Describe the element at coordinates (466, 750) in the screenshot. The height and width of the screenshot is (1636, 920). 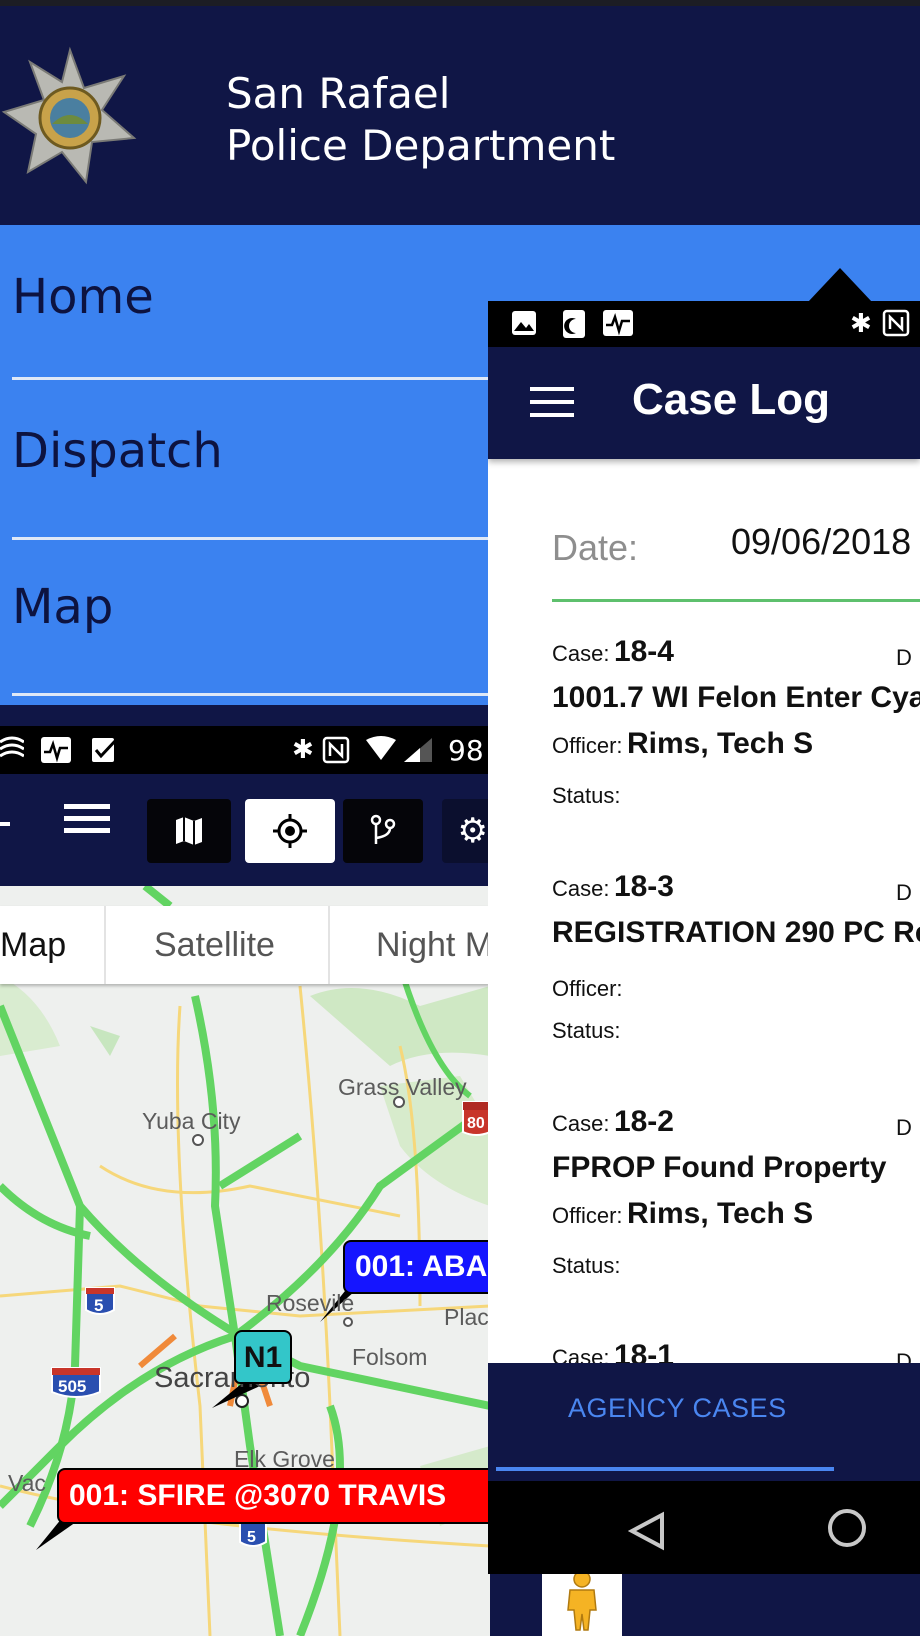
I see `battery-percent: 98` at that location.